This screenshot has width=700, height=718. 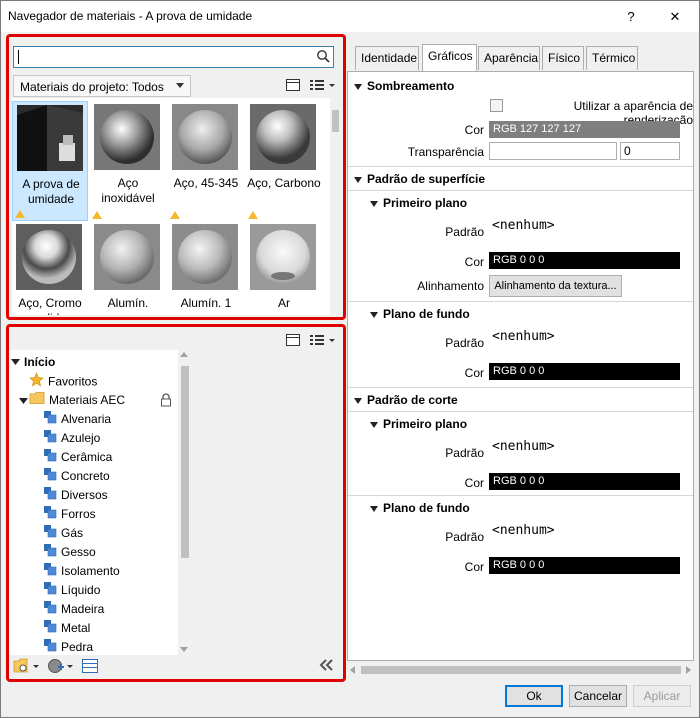 What do you see at coordinates (688, 670) in the screenshot?
I see `scroll-right-arrow-icon` at bounding box center [688, 670].